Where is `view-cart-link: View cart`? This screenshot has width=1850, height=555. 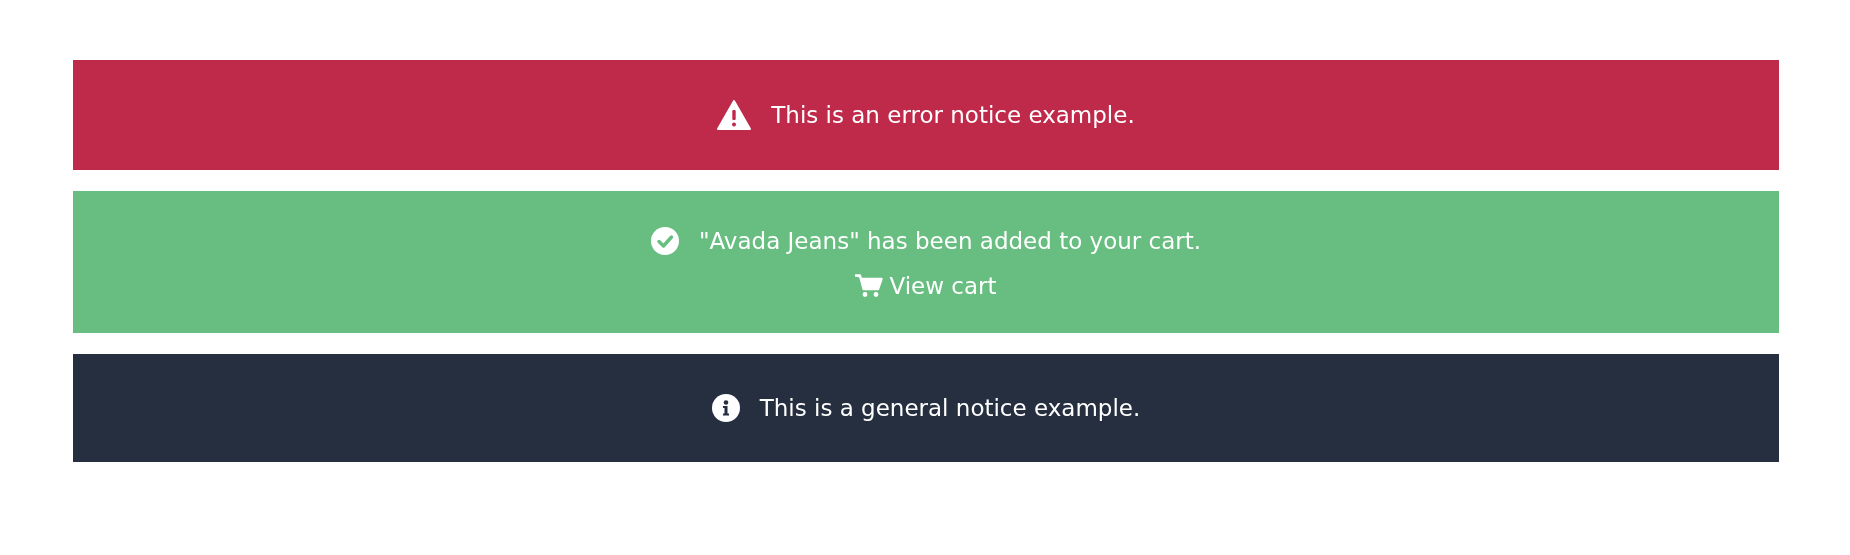 view-cart-link: View cart is located at coordinates (926, 286).